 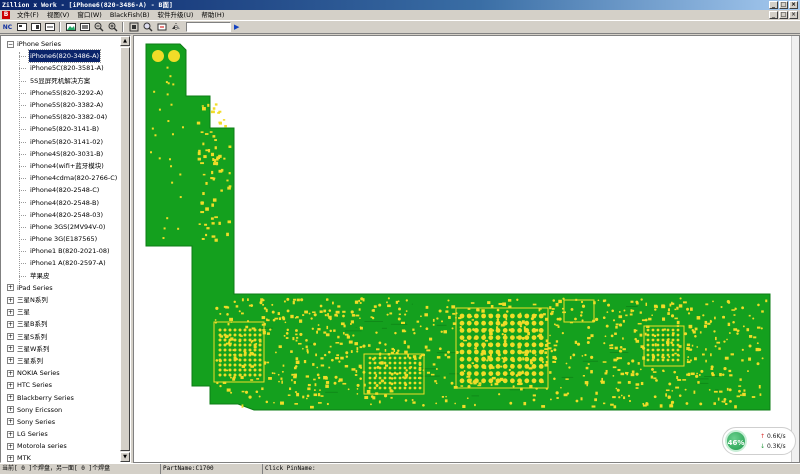 I want to click on zoom-out-icon, so click(x=98, y=27).